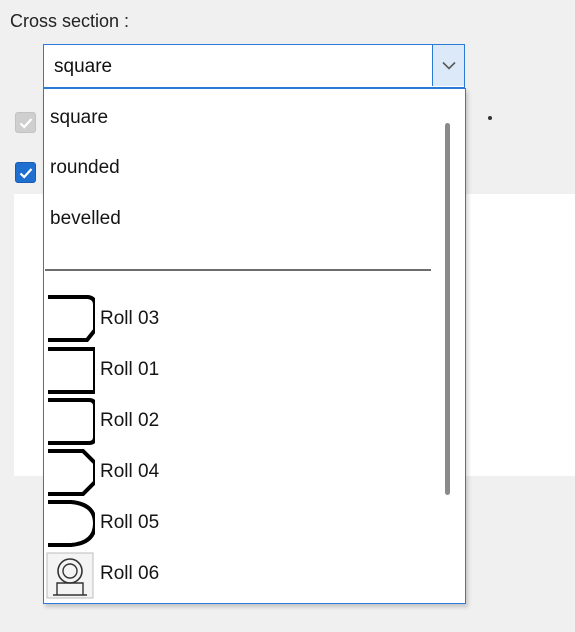 Image resolution: width=575 pixels, height=632 pixels. Describe the element at coordinates (71, 370) in the screenshot. I see `roll-01-profile-icon` at that location.